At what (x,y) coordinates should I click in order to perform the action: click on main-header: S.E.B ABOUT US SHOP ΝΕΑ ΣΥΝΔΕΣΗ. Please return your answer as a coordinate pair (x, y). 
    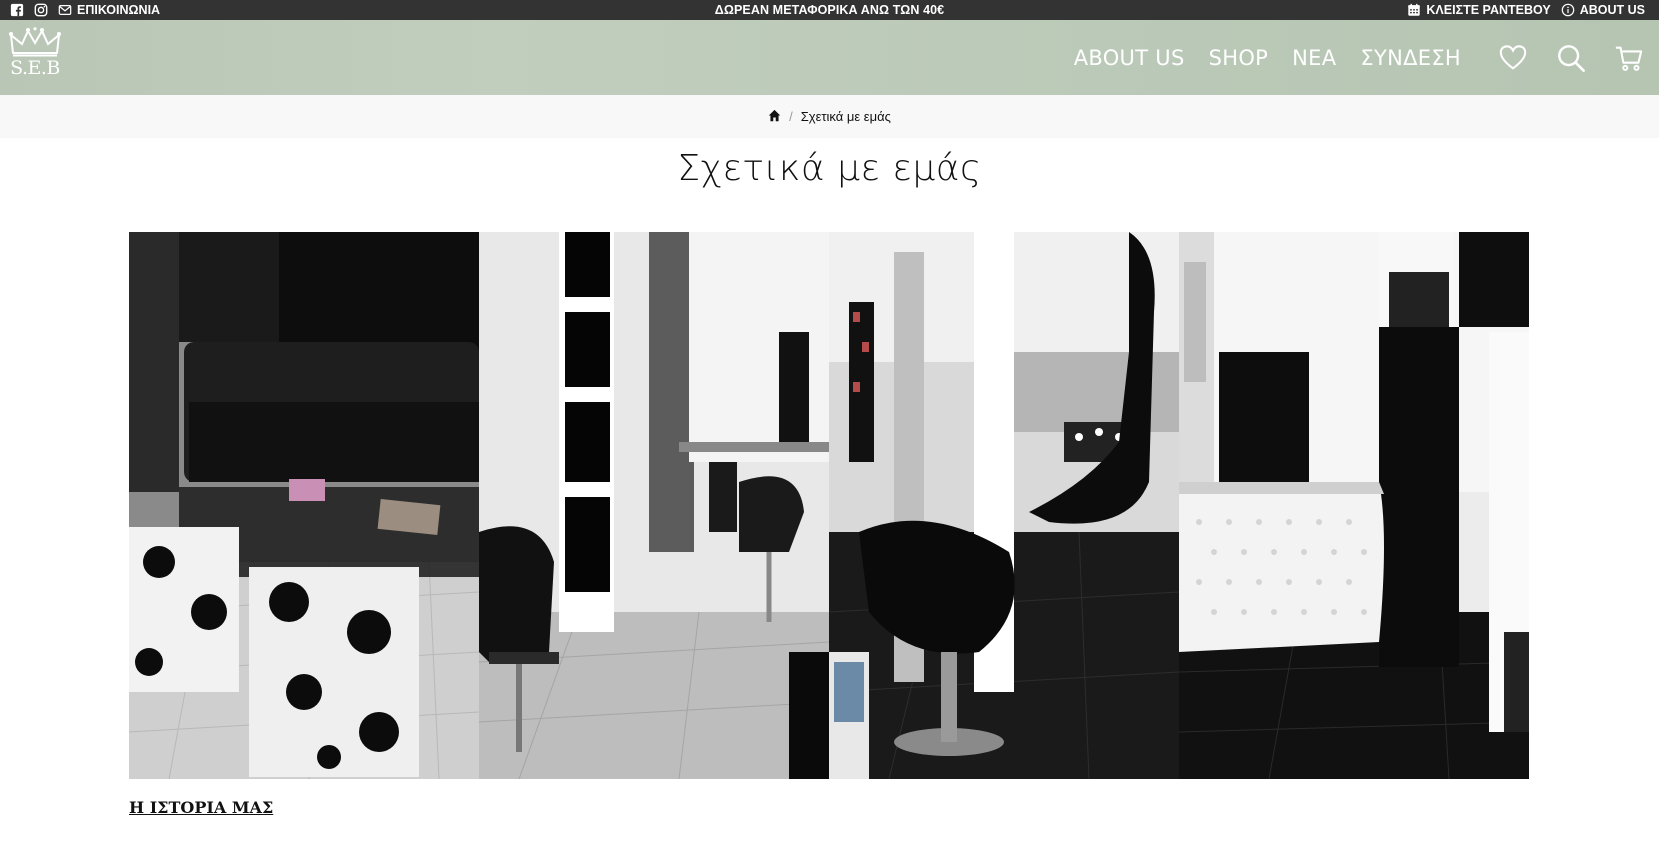
    Looking at the image, I should click on (829, 57).